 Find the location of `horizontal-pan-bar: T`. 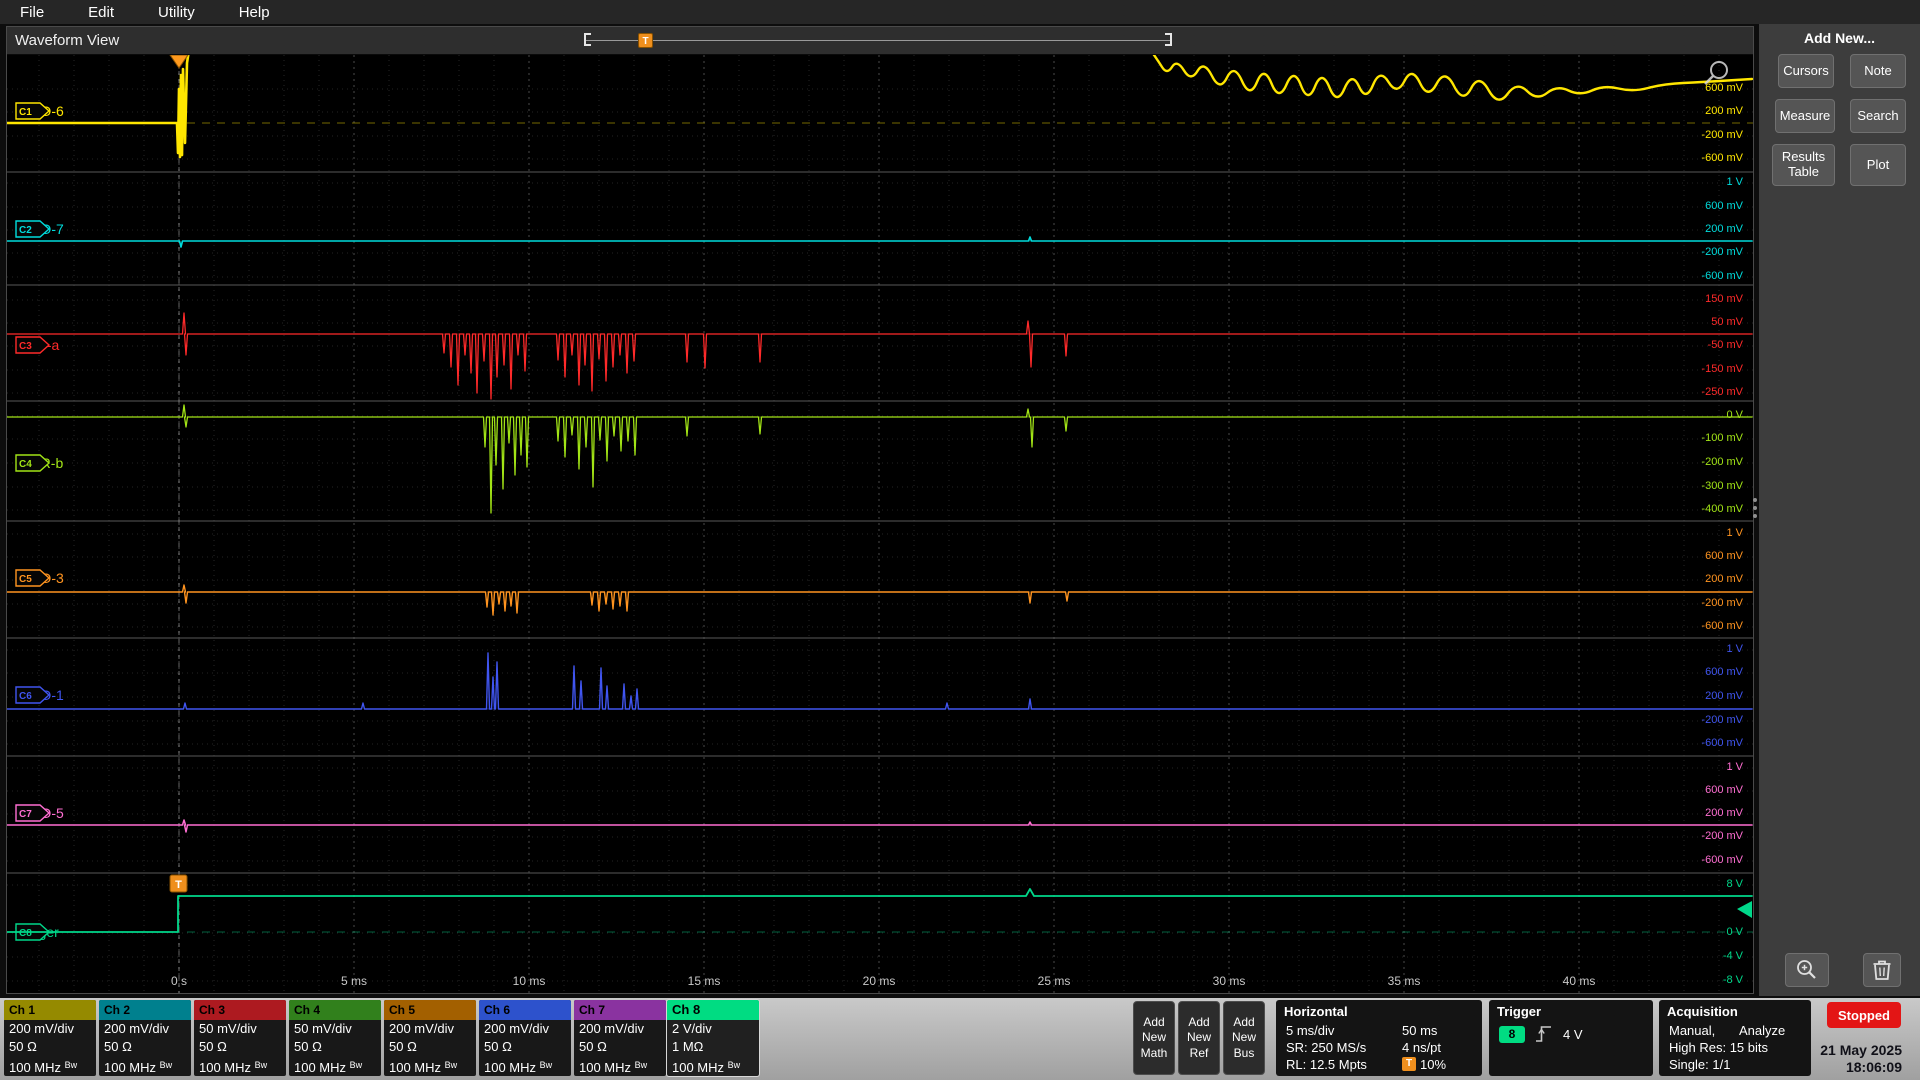

horizontal-pan-bar: T is located at coordinates (878, 40).